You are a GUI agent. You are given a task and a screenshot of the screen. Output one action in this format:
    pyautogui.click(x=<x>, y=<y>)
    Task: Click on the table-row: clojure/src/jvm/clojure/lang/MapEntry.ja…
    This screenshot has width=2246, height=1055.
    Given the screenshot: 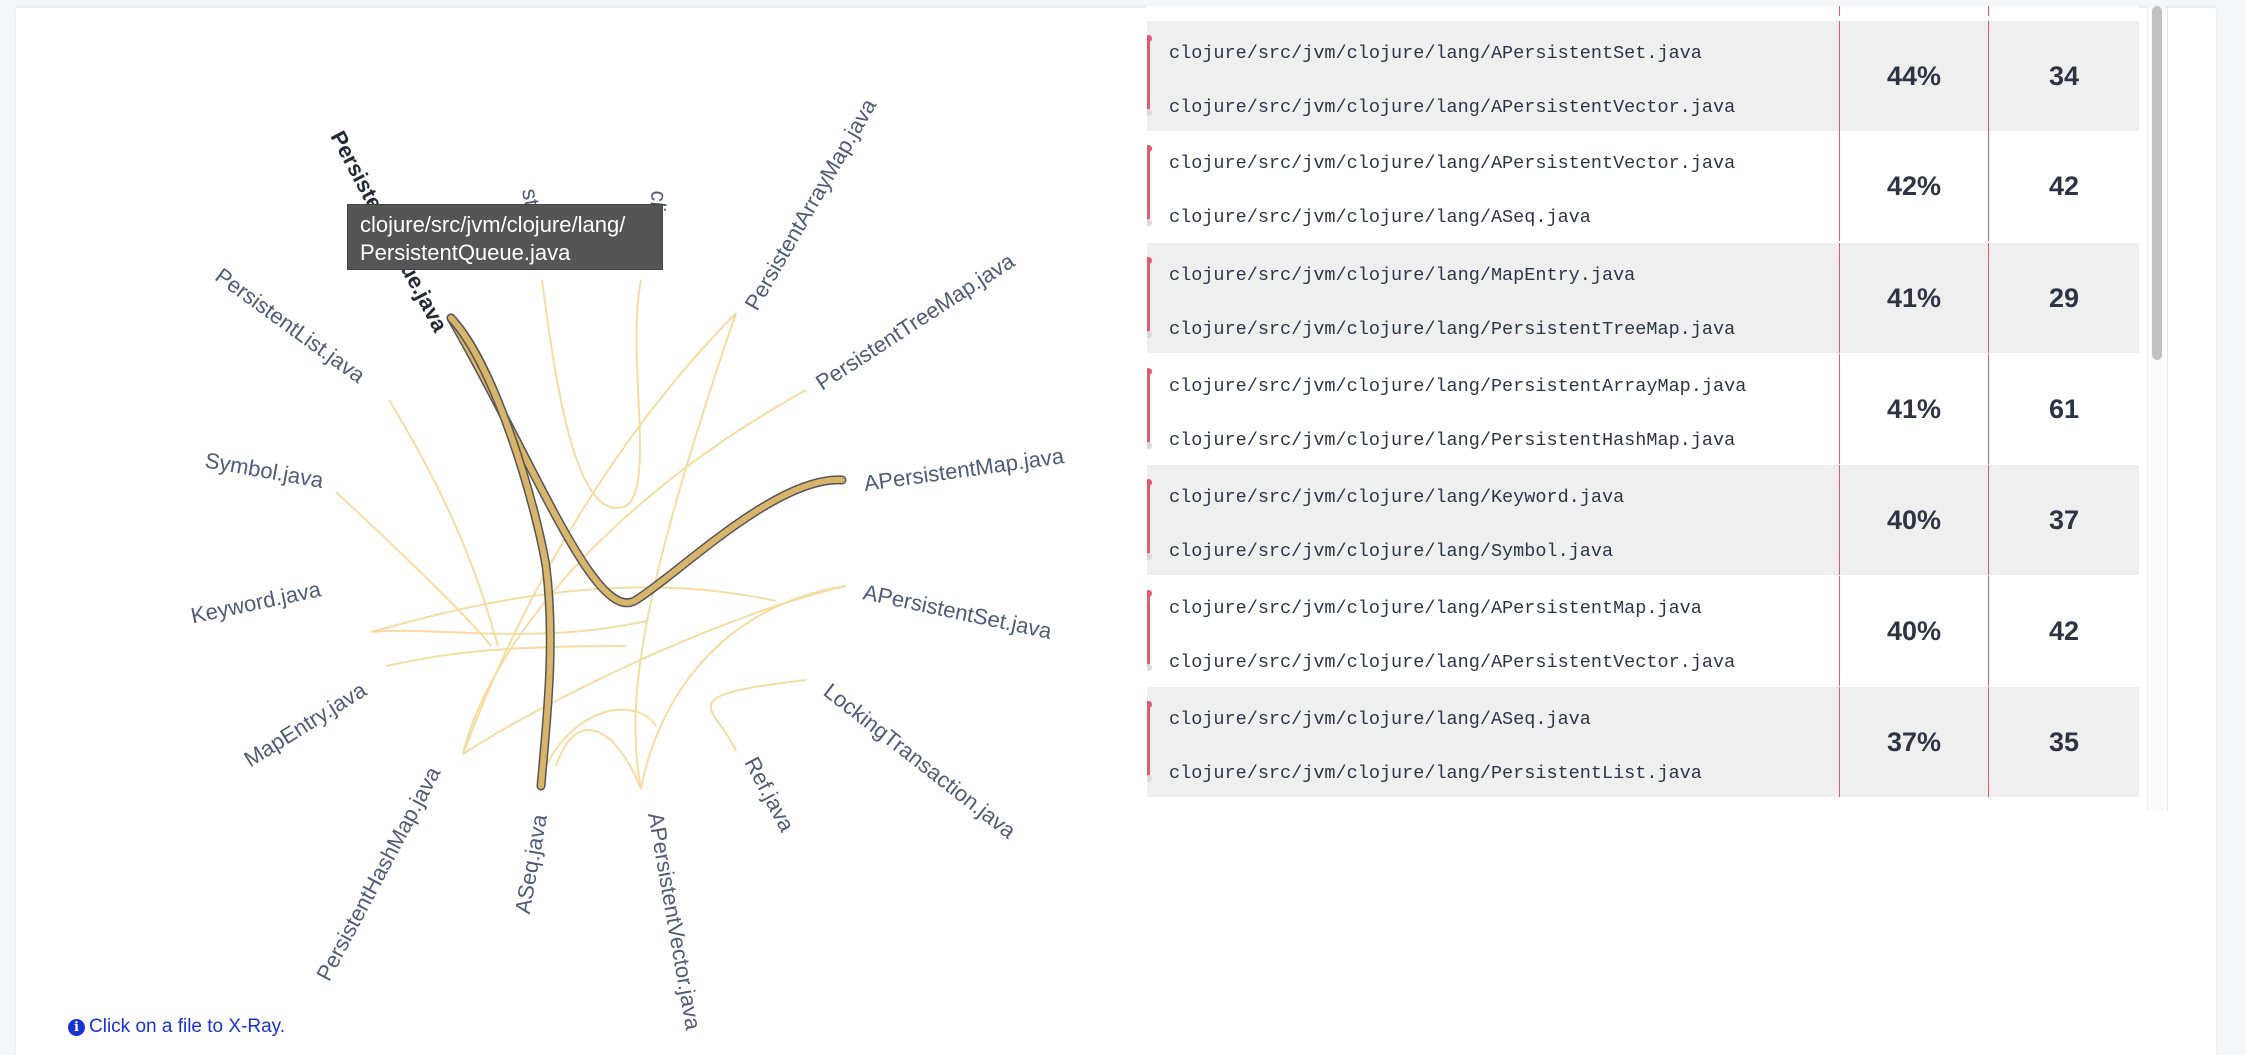 What is the action you would take?
    pyautogui.click(x=1643, y=298)
    